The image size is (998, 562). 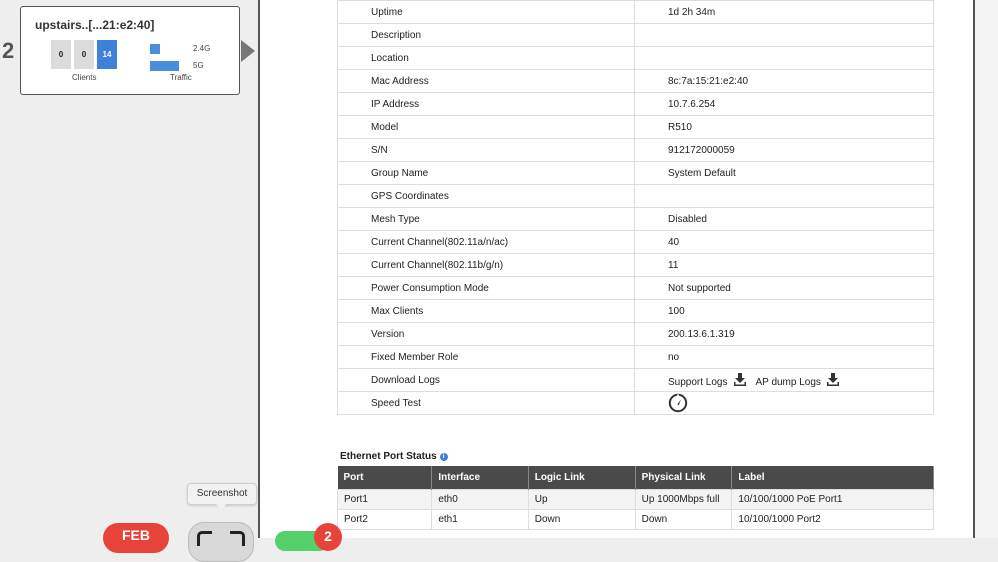 I want to click on download-logs-links: Support Logs AP dump Logs, so click(x=784, y=380).